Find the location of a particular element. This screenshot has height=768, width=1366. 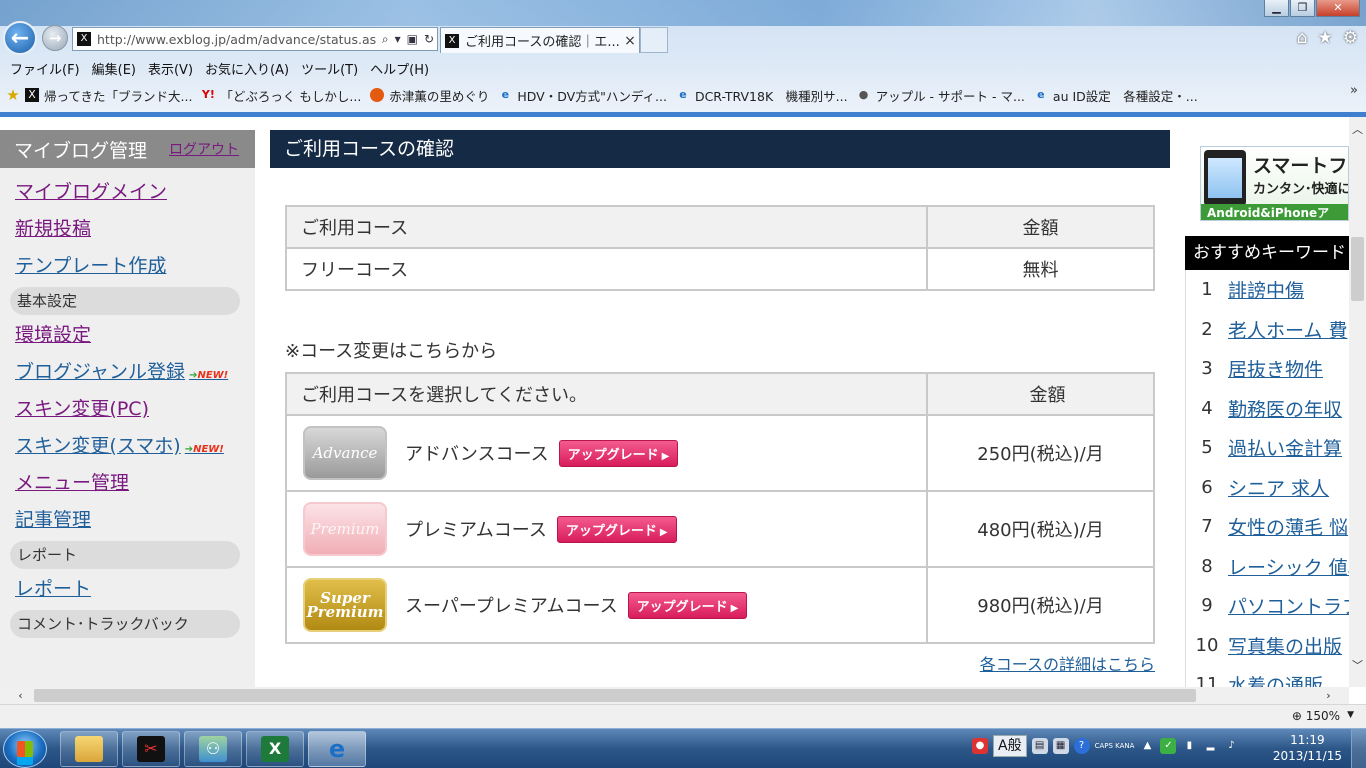

home-icon: ⌂ is located at coordinates (1302, 38).